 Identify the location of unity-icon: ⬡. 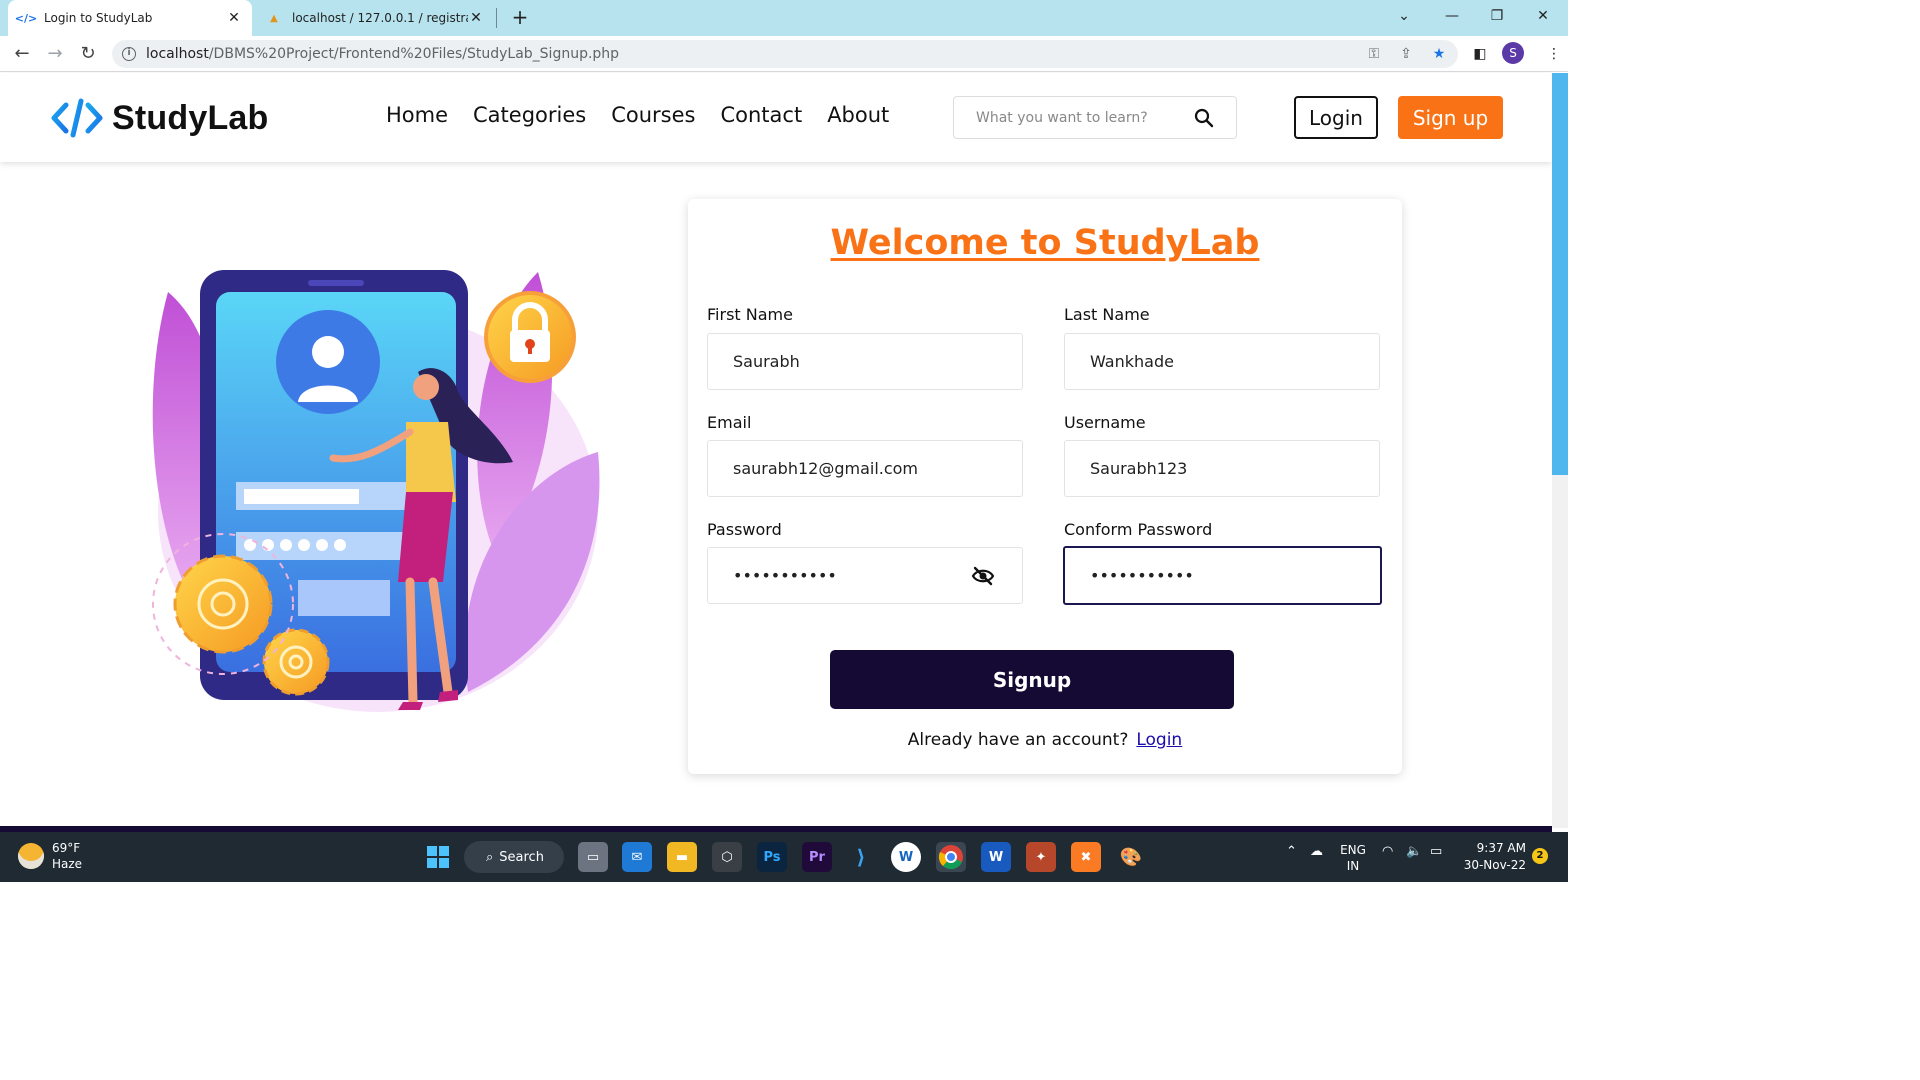
(727, 857).